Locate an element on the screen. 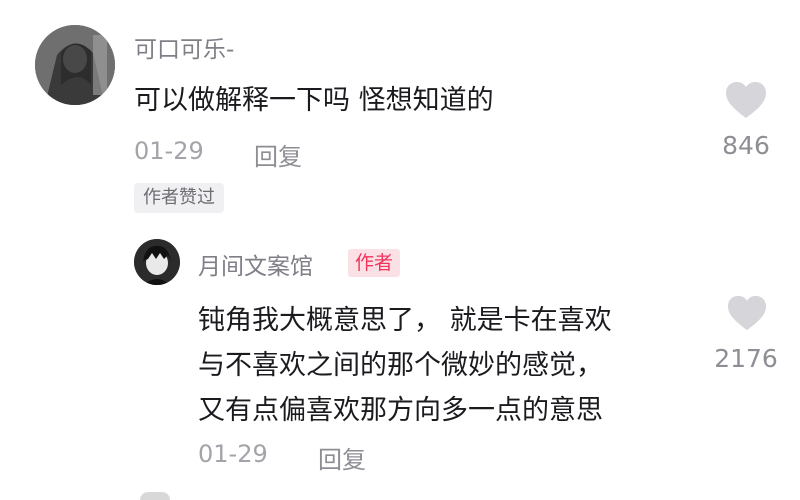  comment-username: 月间文案馆 is located at coordinates (255, 264).